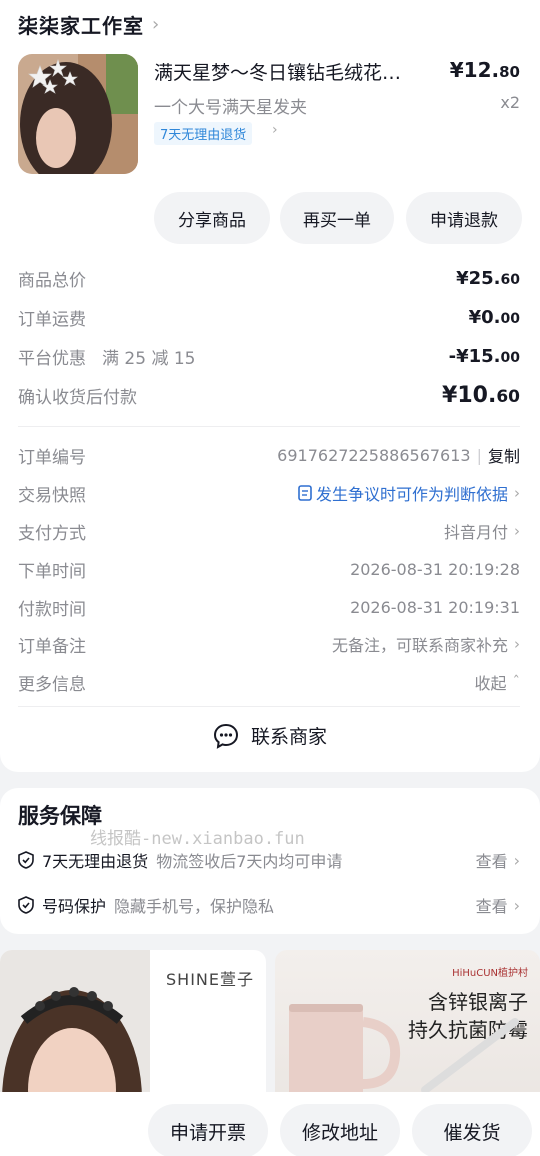 This screenshot has height=1156, width=540. I want to click on request-refund-button: 申请退款, so click(464, 218).